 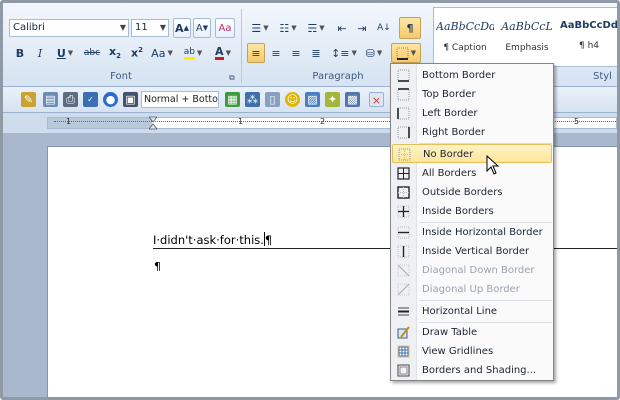 I want to click on org-chart-icon: ⁂, so click(x=252, y=99).